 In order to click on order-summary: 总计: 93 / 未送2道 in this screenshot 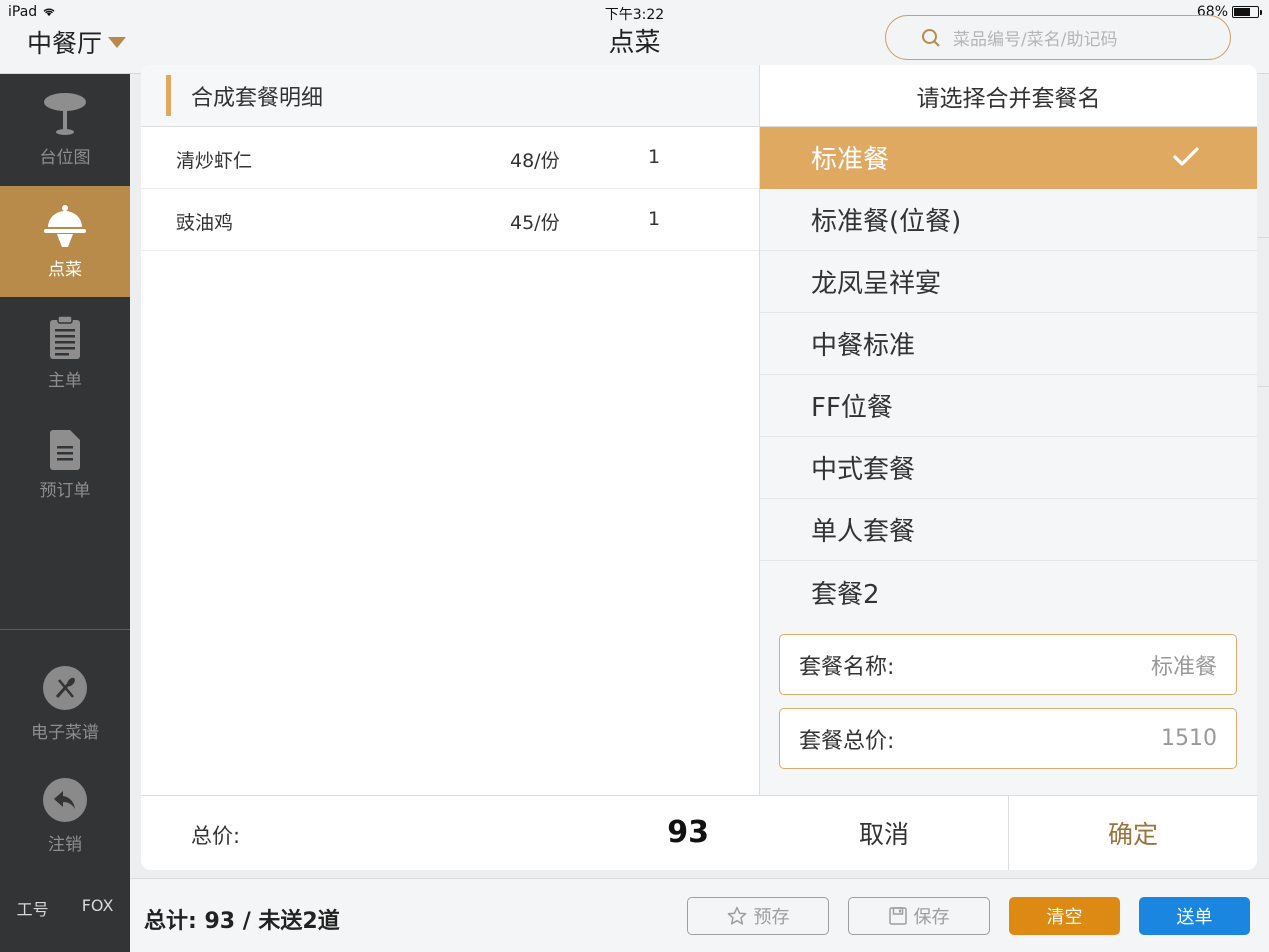, I will do `click(242, 921)`.